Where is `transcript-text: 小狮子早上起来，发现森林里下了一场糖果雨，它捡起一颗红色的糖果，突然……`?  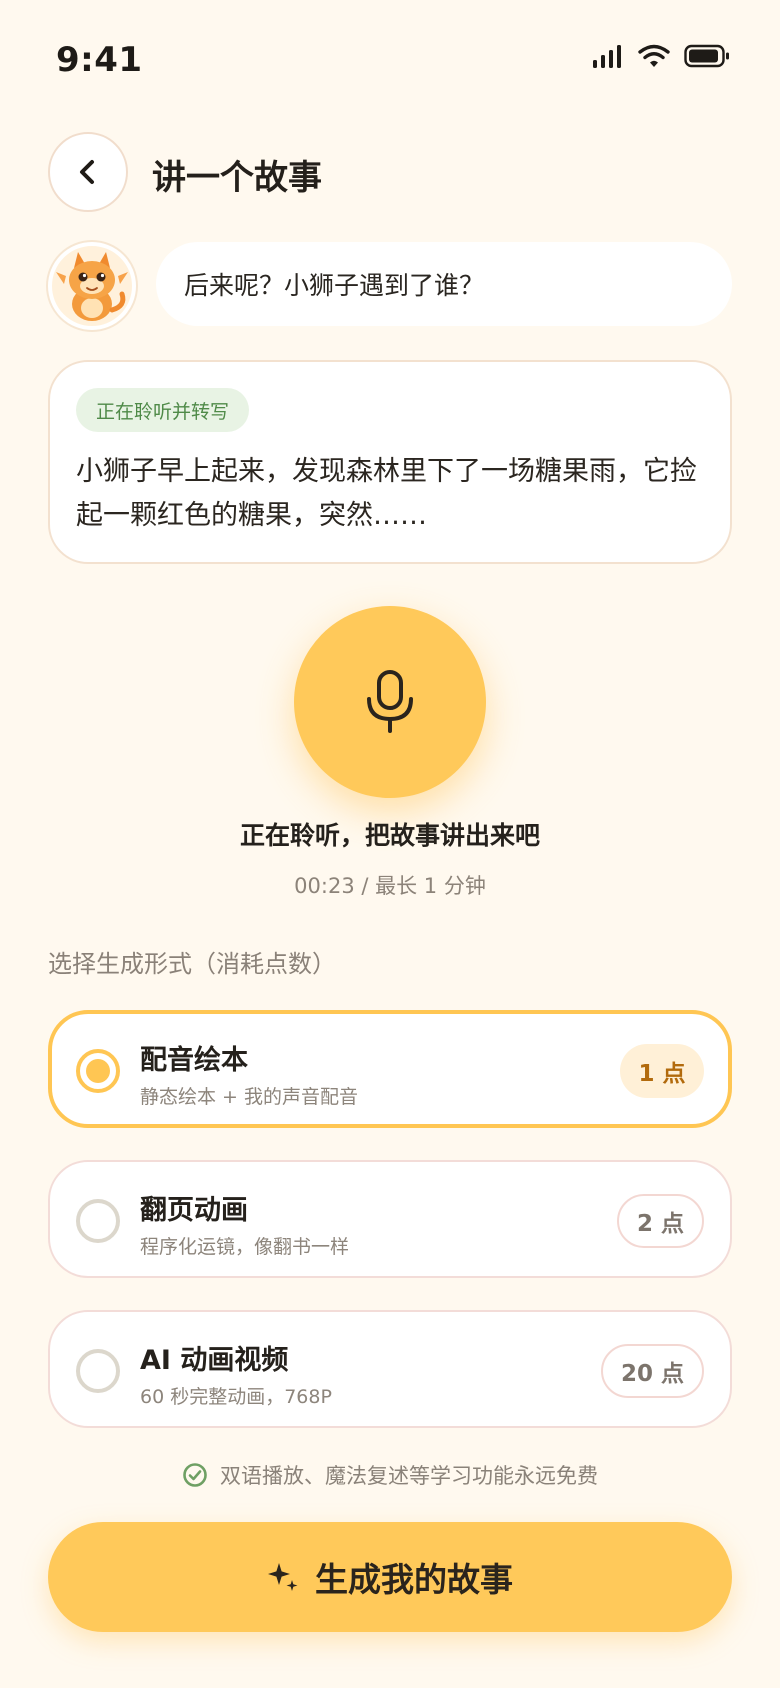 transcript-text: 小狮子早上起来，发现森林里下了一场糖果雨，它捡起一颗红色的糖果，突然…… is located at coordinates (386, 493).